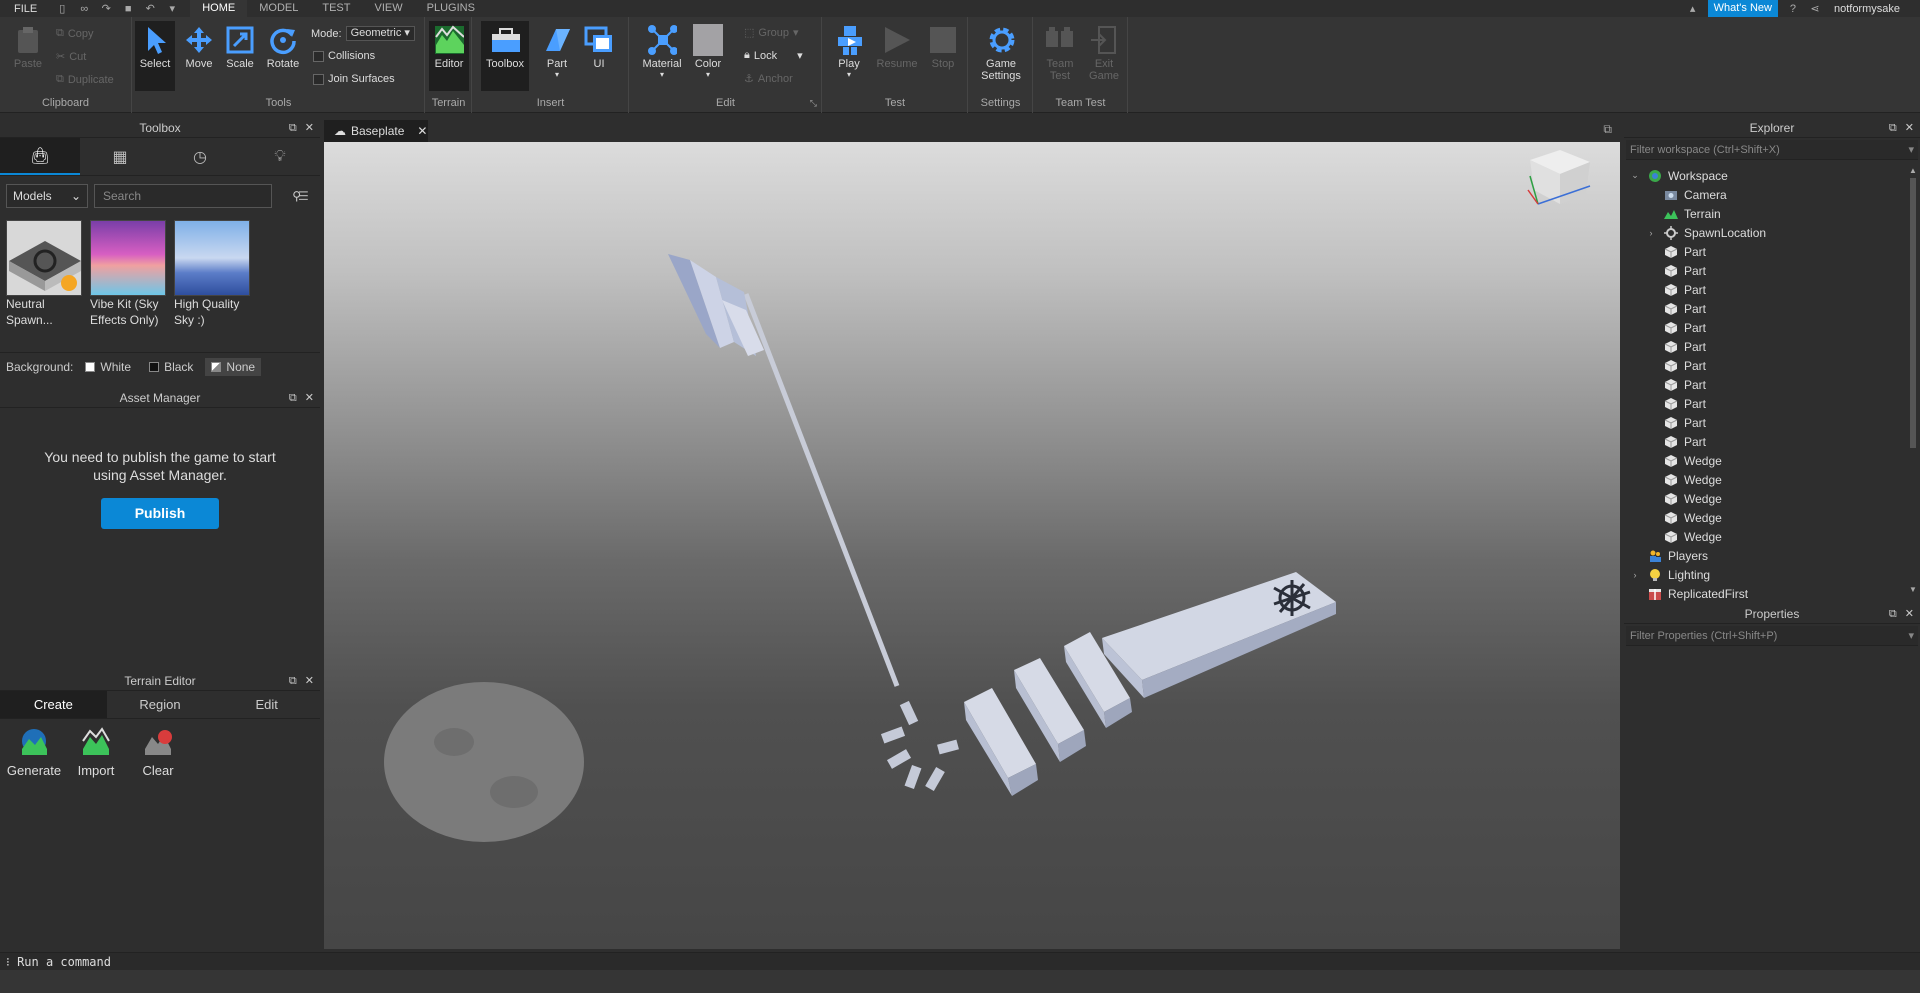 Image resolution: width=1920 pixels, height=993 pixels. I want to click on device-emulator-icon: ⧉, so click(1607, 129).